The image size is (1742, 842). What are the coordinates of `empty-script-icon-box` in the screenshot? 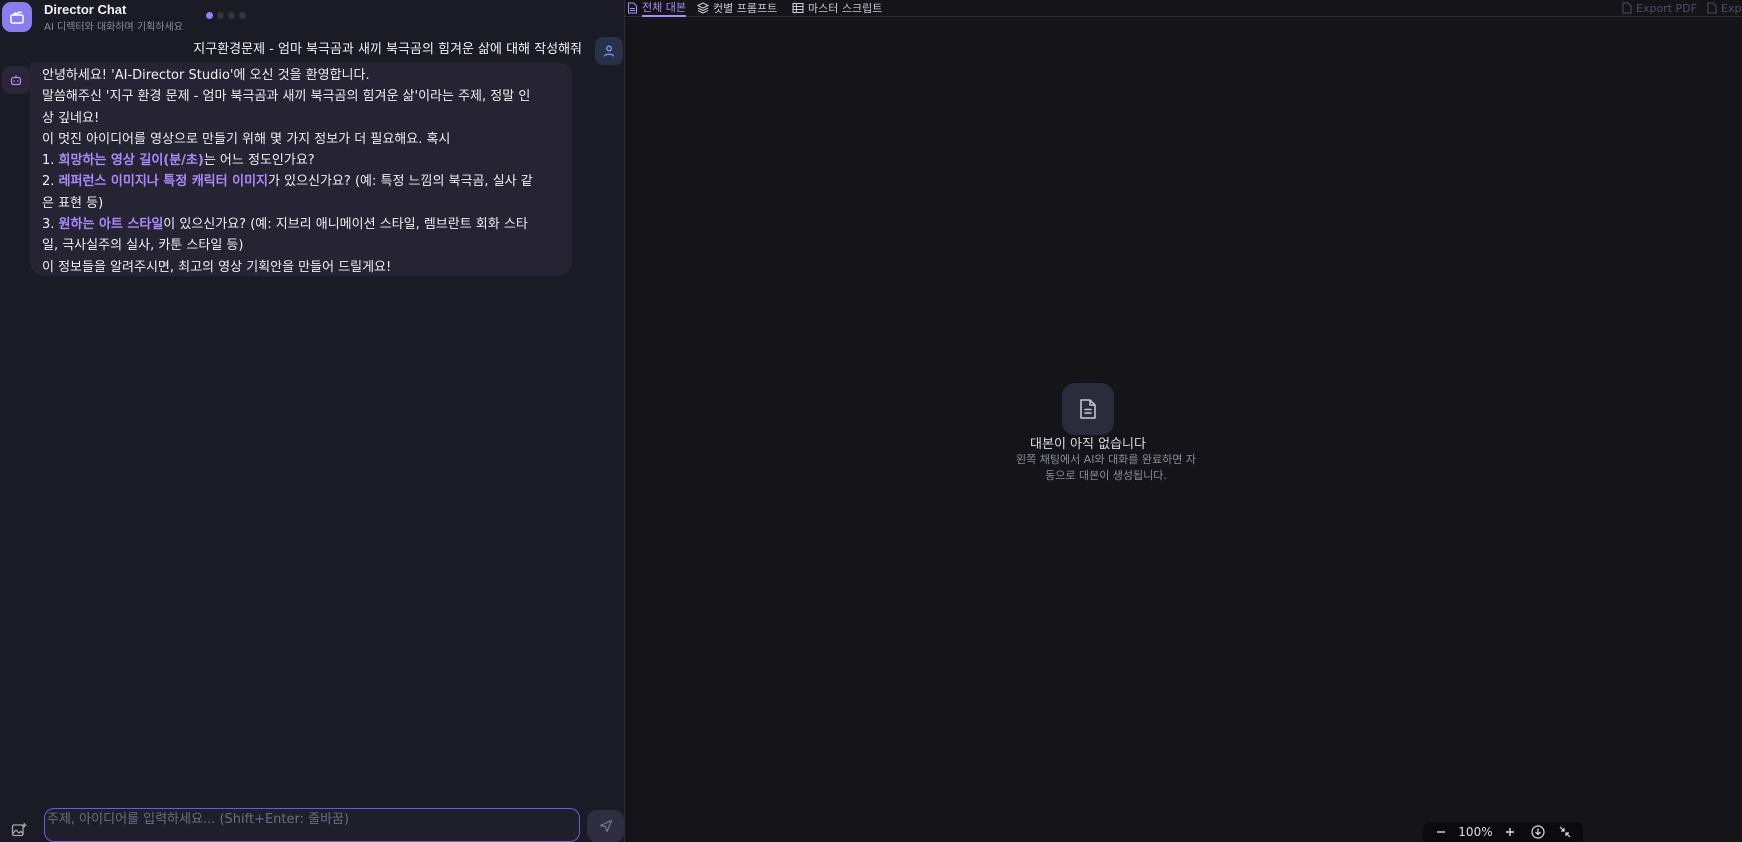 It's located at (1088, 409).